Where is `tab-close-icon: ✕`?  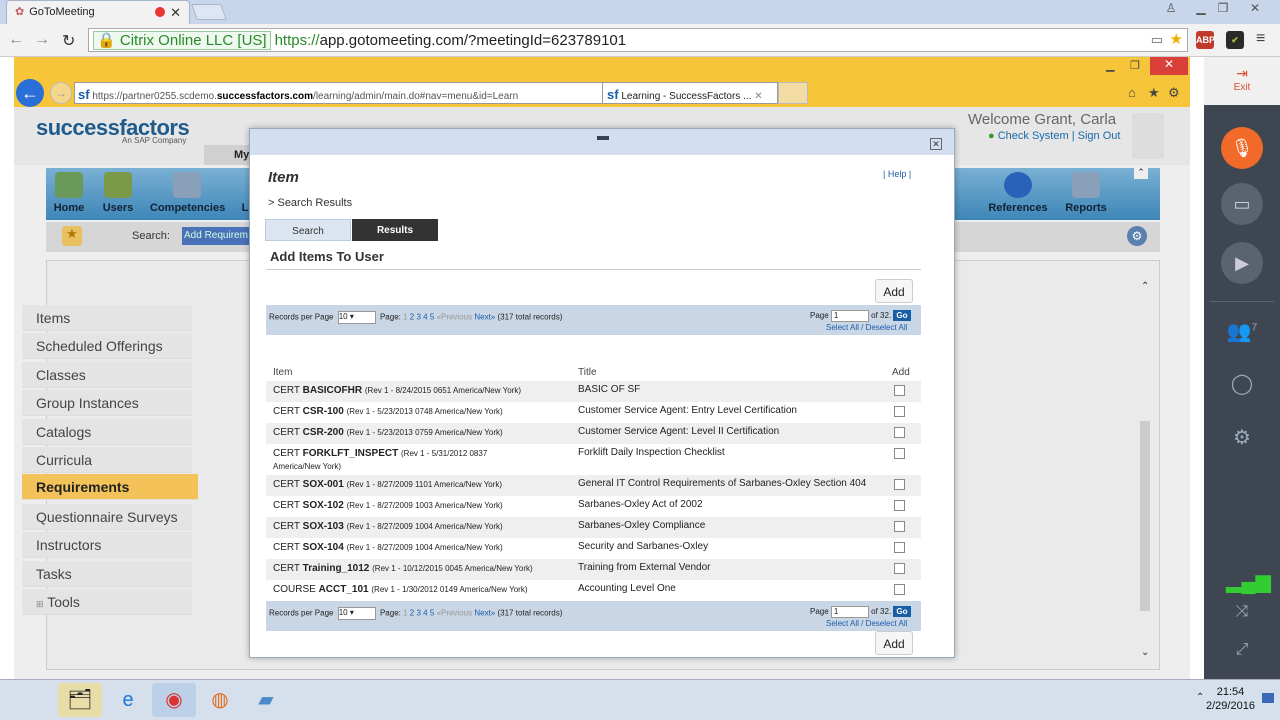
tab-close-icon: ✕ is located at coordinates (175, 13).